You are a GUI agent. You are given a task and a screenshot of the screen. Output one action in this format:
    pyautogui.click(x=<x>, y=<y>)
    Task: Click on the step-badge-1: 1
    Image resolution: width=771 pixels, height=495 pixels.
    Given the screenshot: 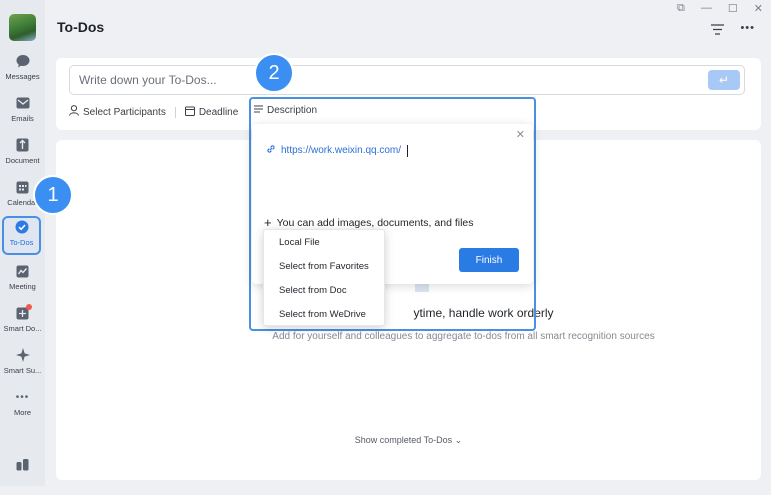 What is the action you would take?
    pyautogui.click(x=53, y=195)
    